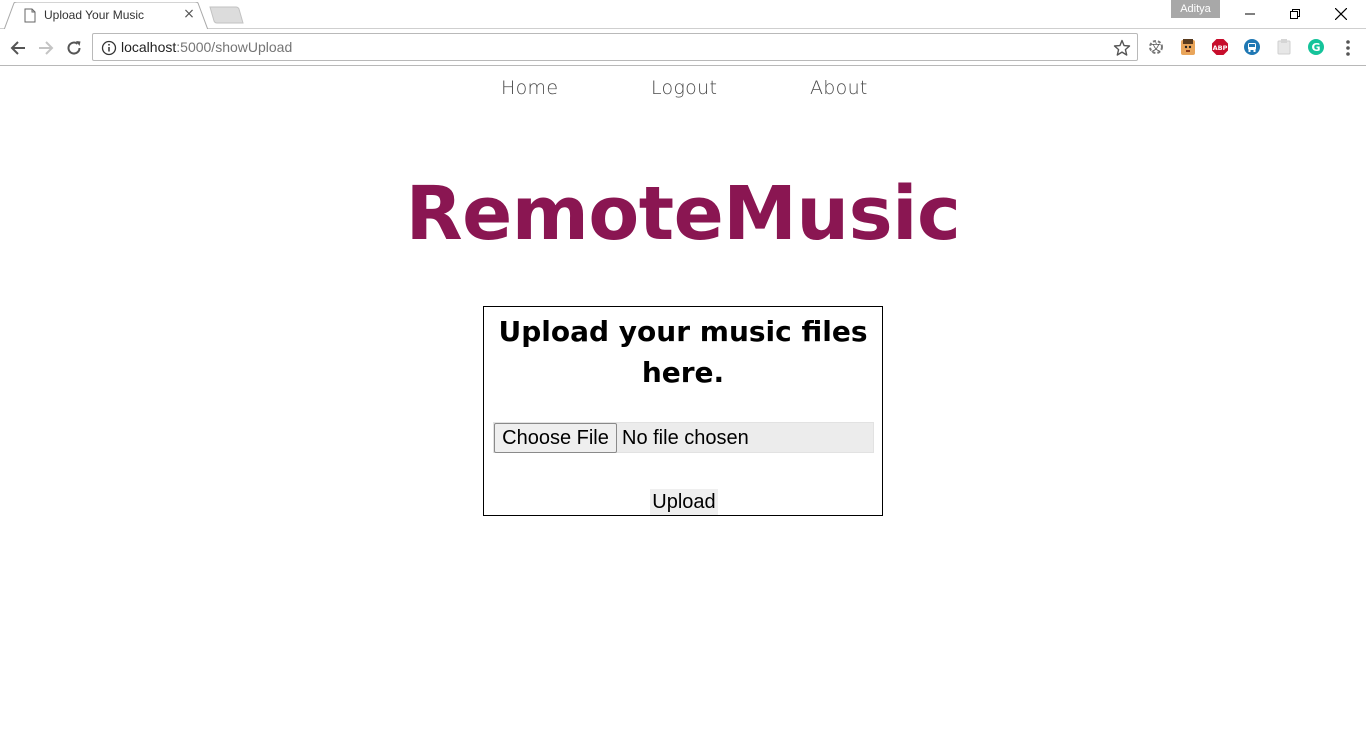 The height and width of the screenshot is (738, 1366). I want to click on minimize-button, so click(1250, 14).